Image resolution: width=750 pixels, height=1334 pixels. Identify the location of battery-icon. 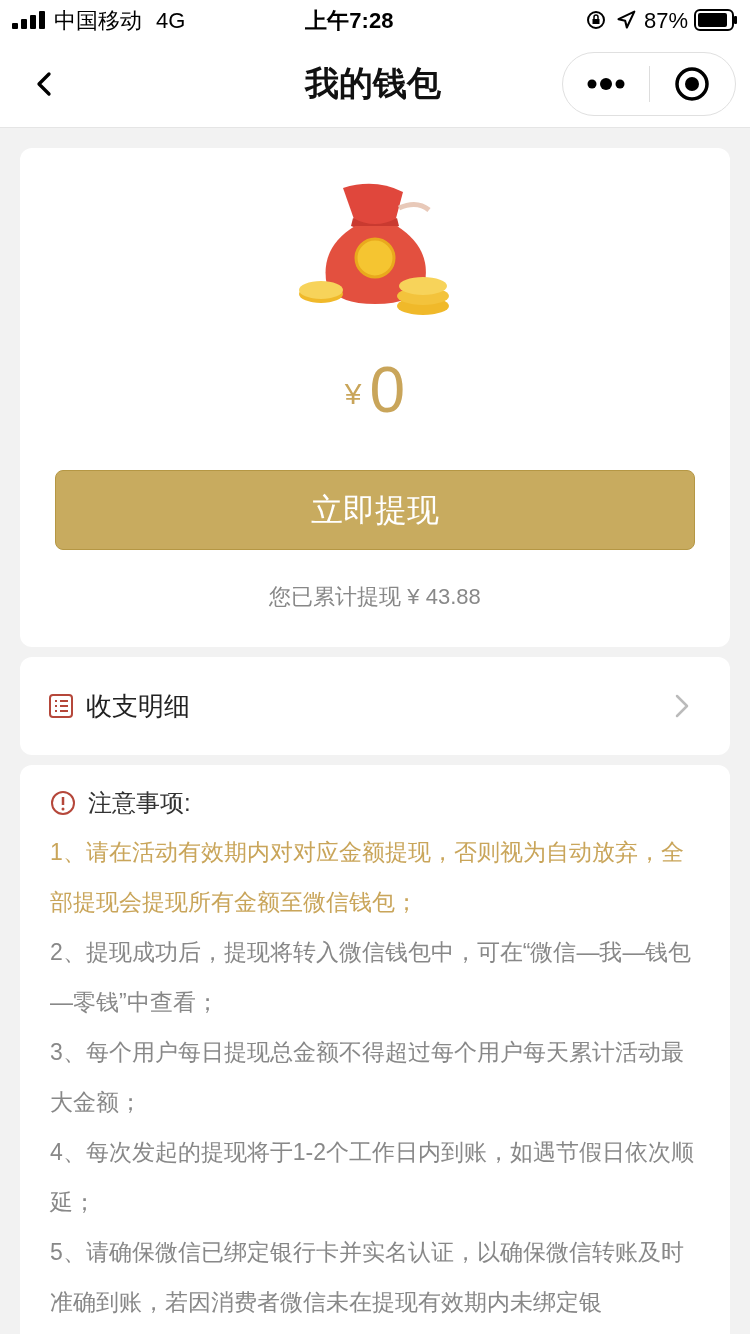
(716, 20).